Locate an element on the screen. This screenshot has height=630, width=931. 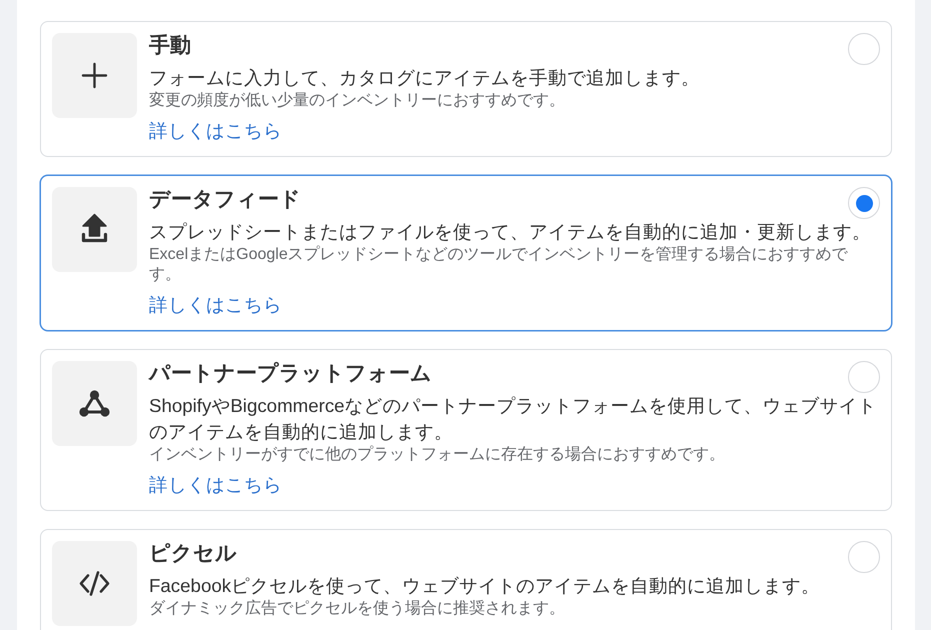
option-hint: インベントリーがすでに他のプラットフォームに存在する場合におすすめです。 is located at coordinates (437, 455).